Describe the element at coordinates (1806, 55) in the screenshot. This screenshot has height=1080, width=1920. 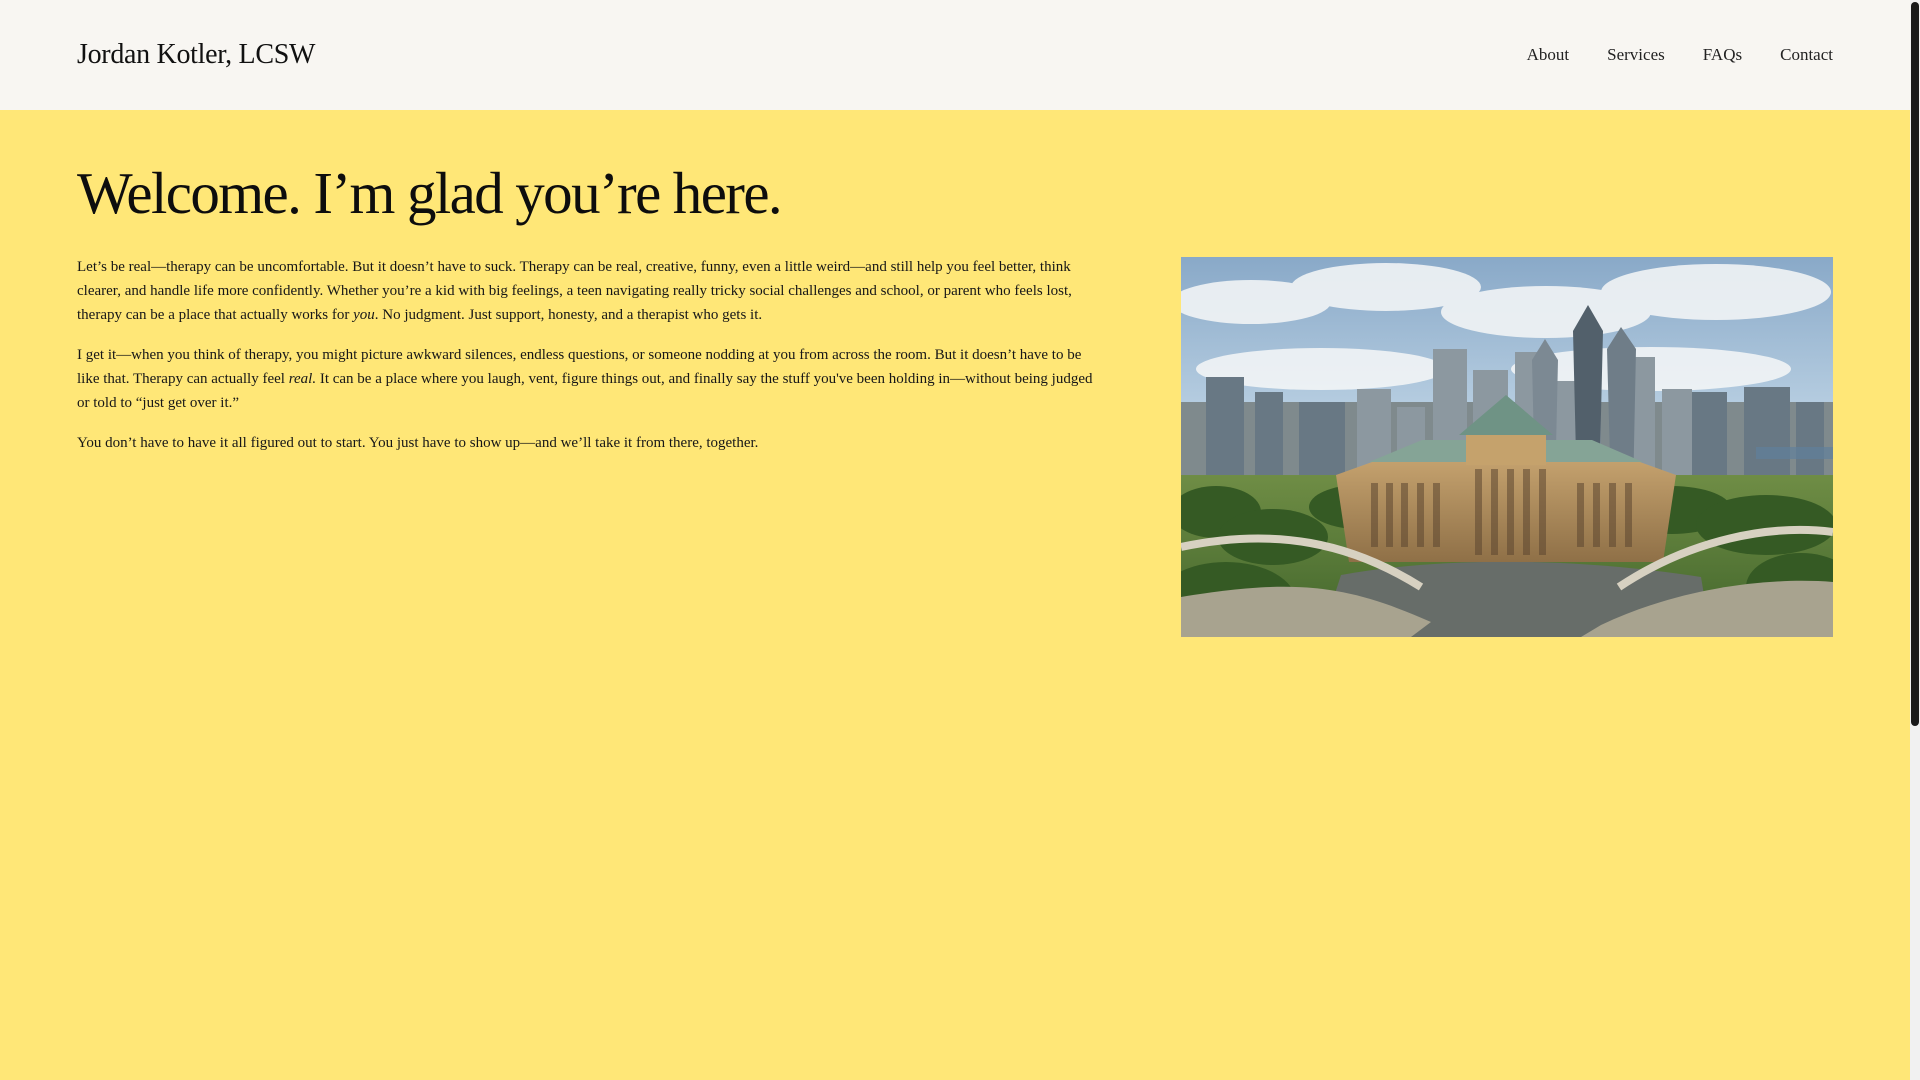
I see `nav-link-contact: Contact` at that location.